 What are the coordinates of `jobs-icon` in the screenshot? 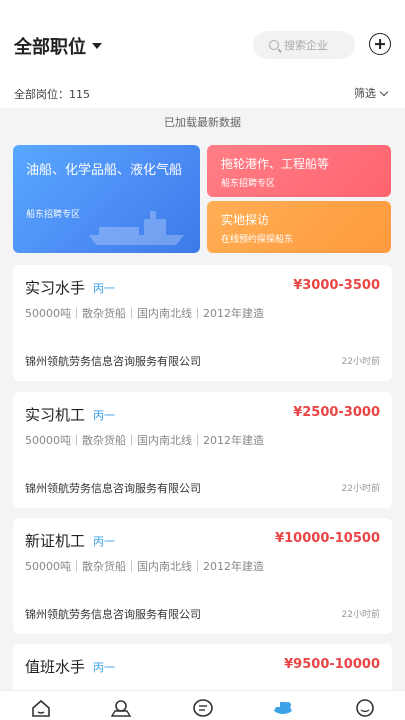 It's located at (283, 708).